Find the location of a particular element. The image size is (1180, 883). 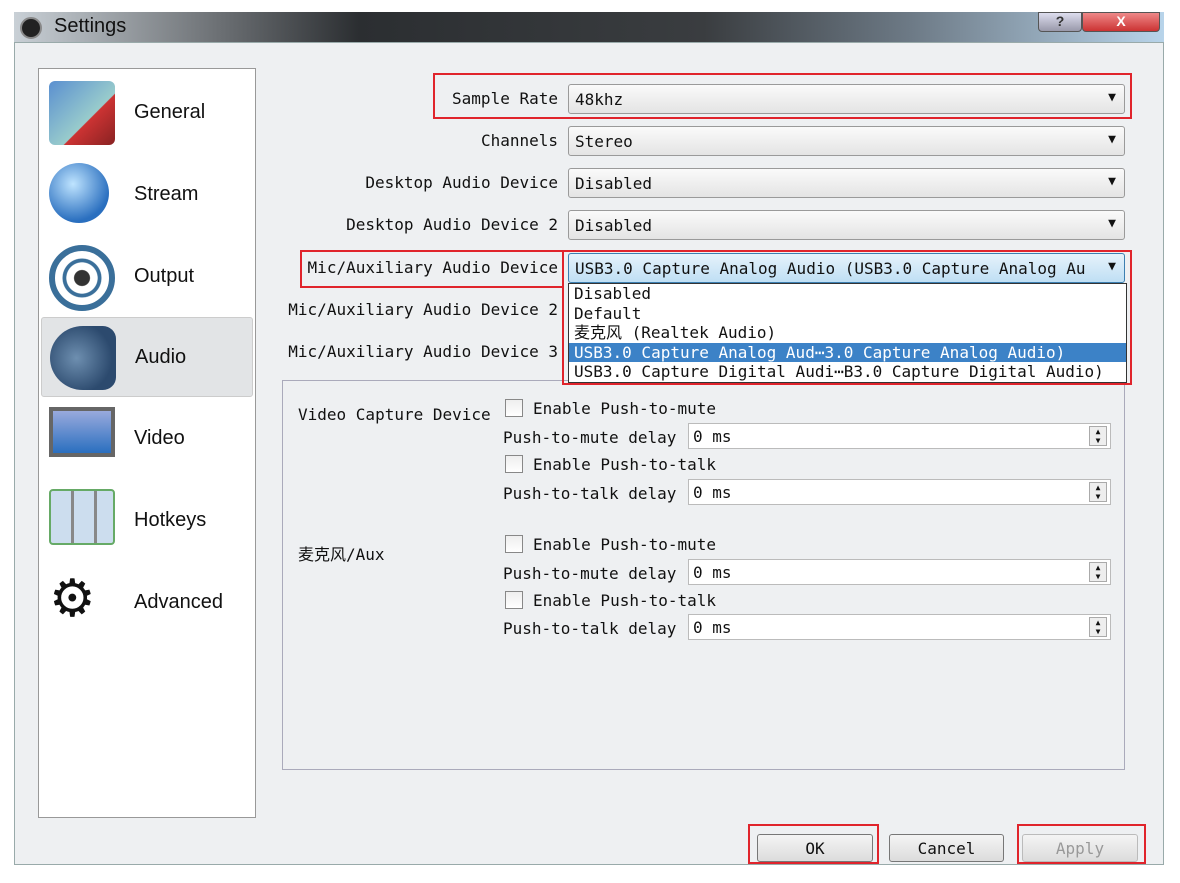

source-label: 麦克风/Aux is located at coordinates (341, 554).